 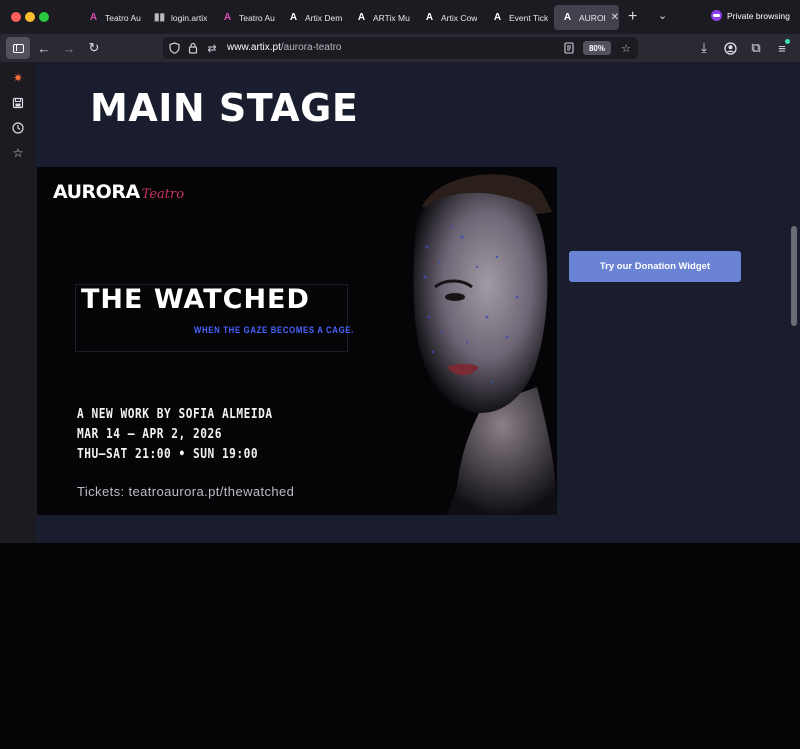 I want to click on app-menu-button: ≡, so click(x=782, y=48).